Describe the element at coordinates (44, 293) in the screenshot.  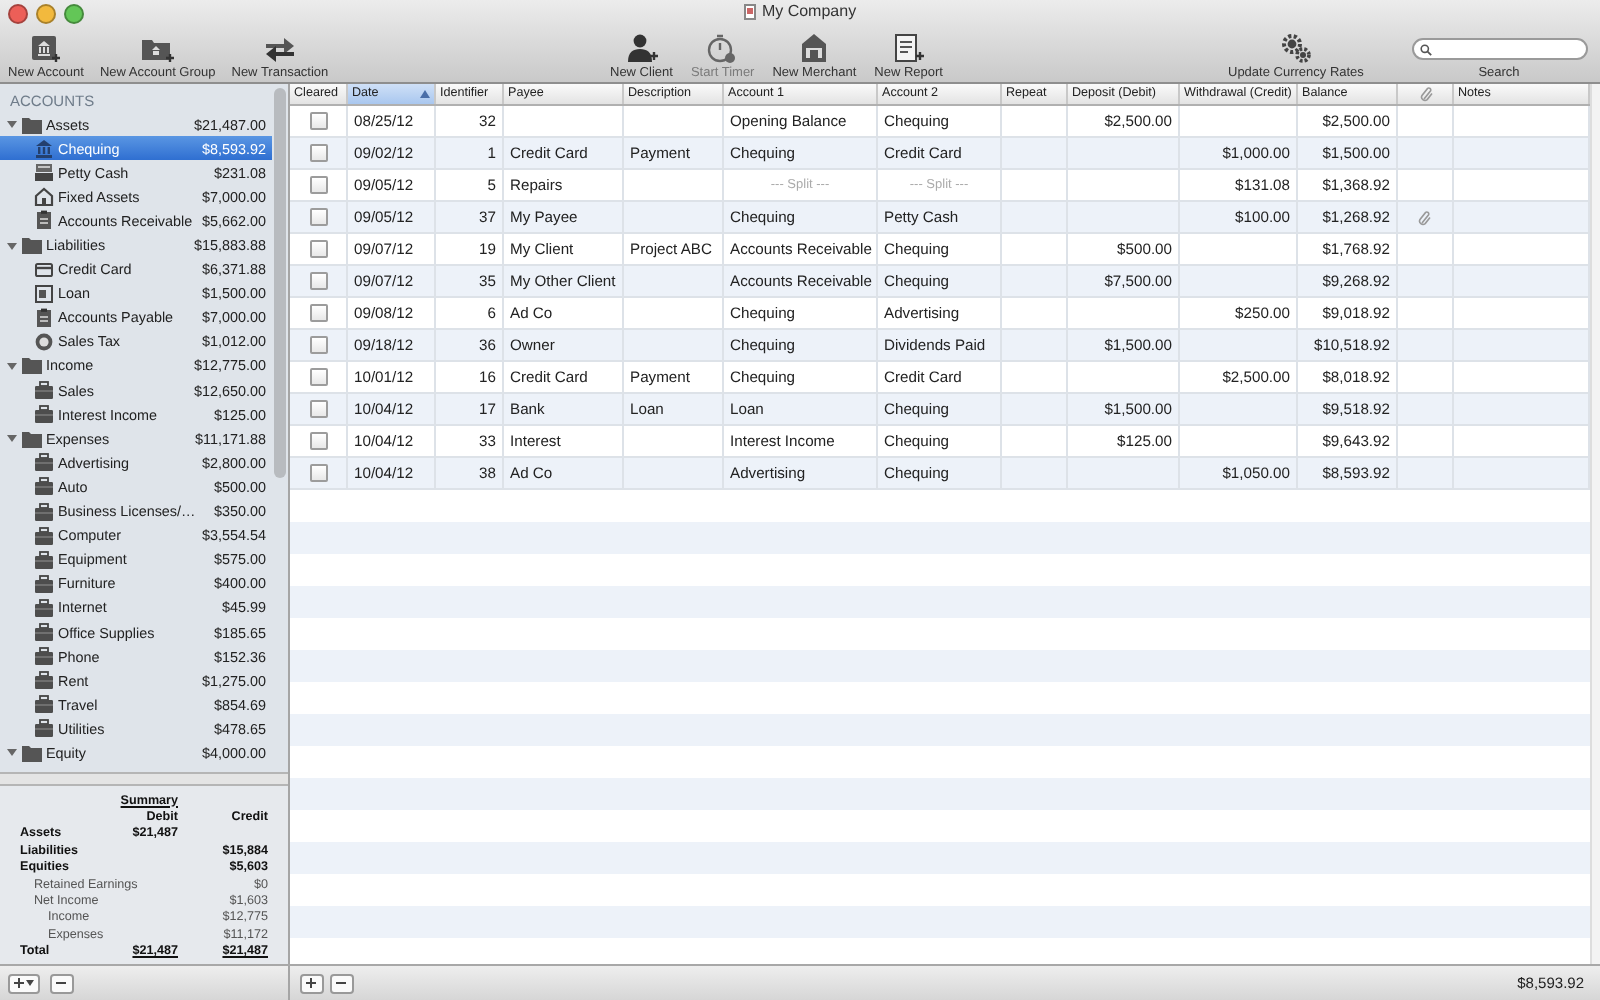
I see `document-icon` at that location.